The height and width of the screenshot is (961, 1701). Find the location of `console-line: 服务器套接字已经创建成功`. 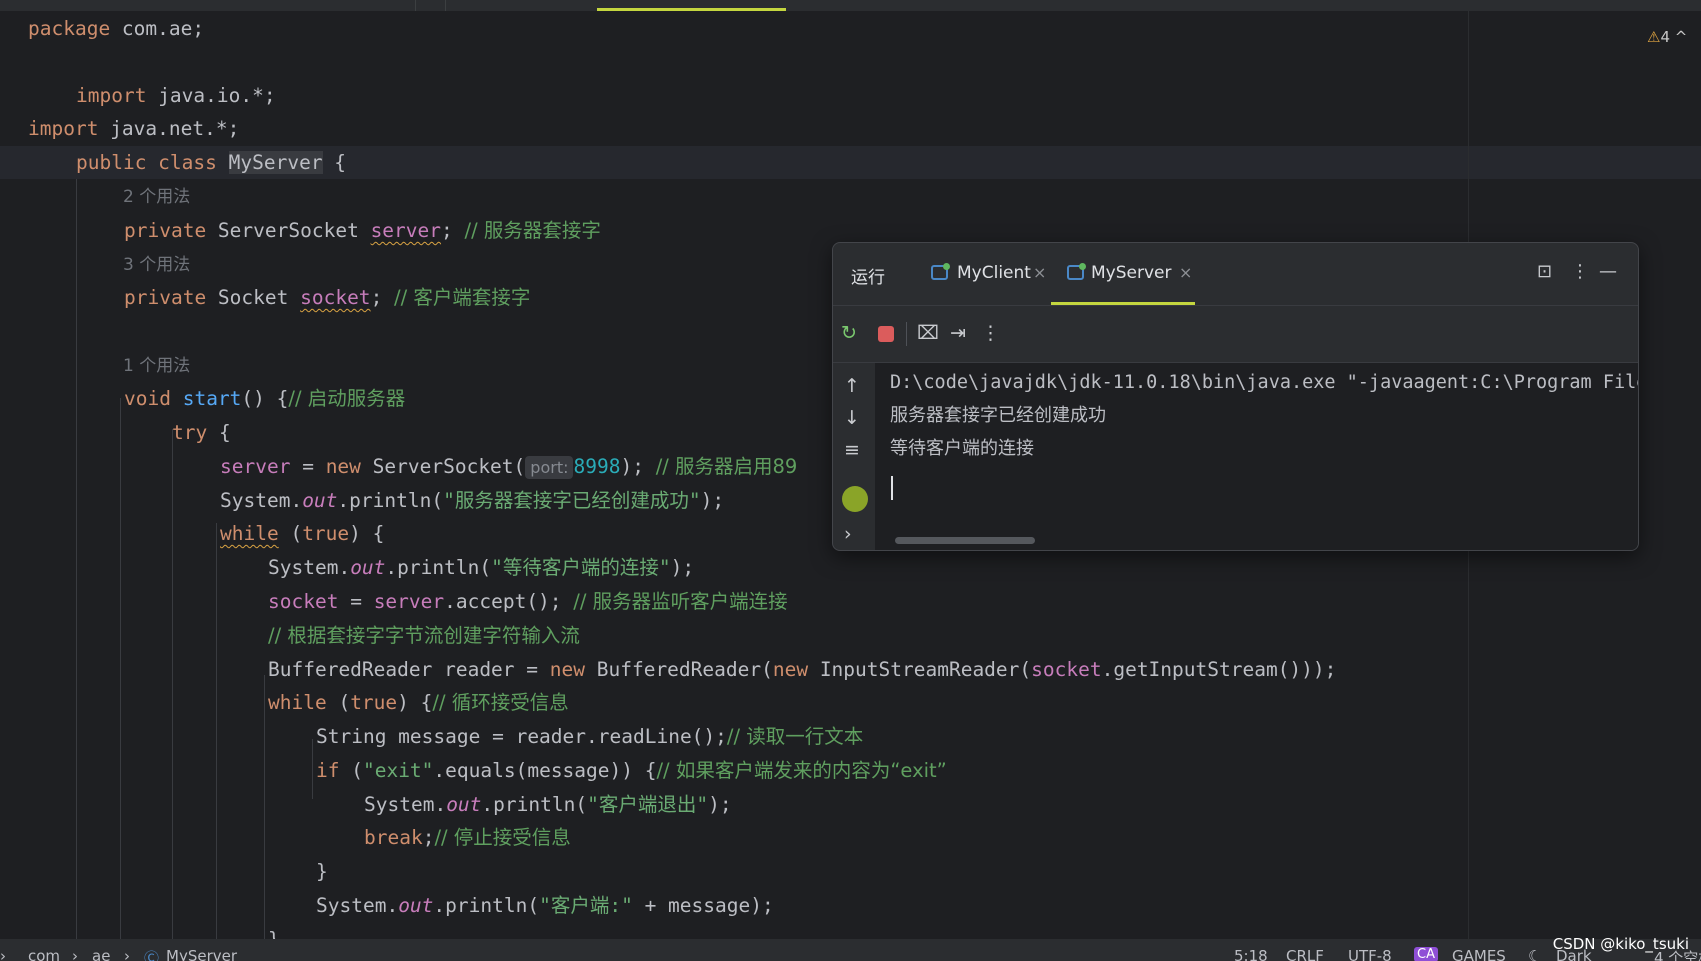

console-line: 服务器套接字已经创建成功 is located at coordinates (998, 415).